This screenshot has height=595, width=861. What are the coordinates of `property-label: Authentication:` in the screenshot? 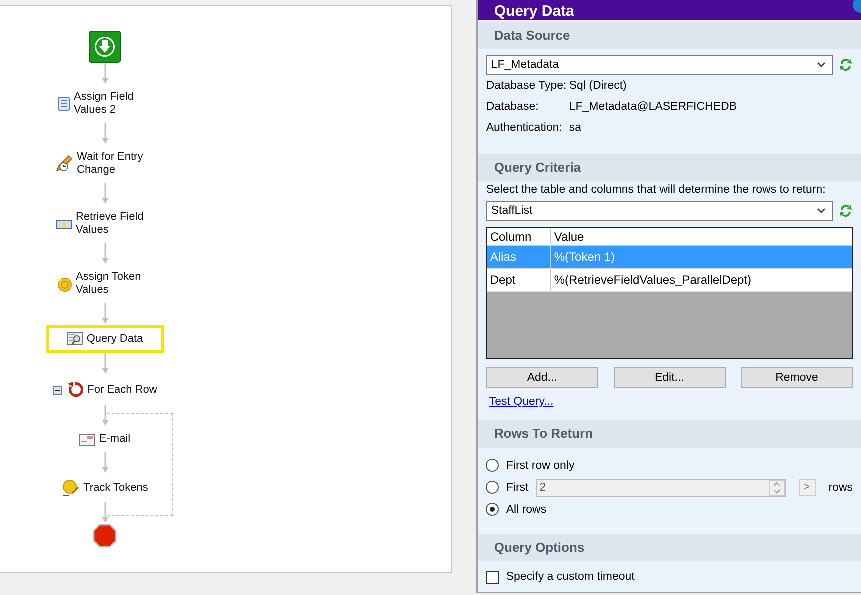 It's located at (525, 128).